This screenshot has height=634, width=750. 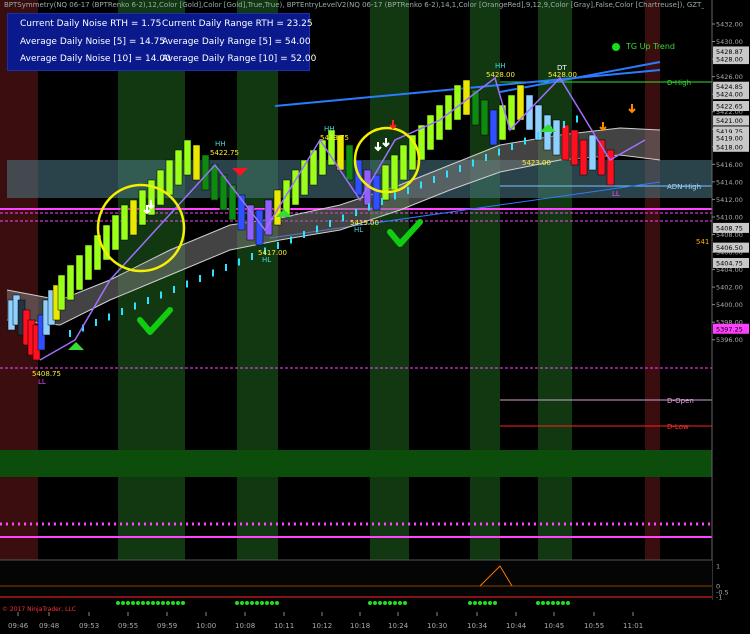 What do you see at coordinates (729, 60) in the screenshot?
I see `price-badge-label: 5428.00` at bounding box center [729, 60].